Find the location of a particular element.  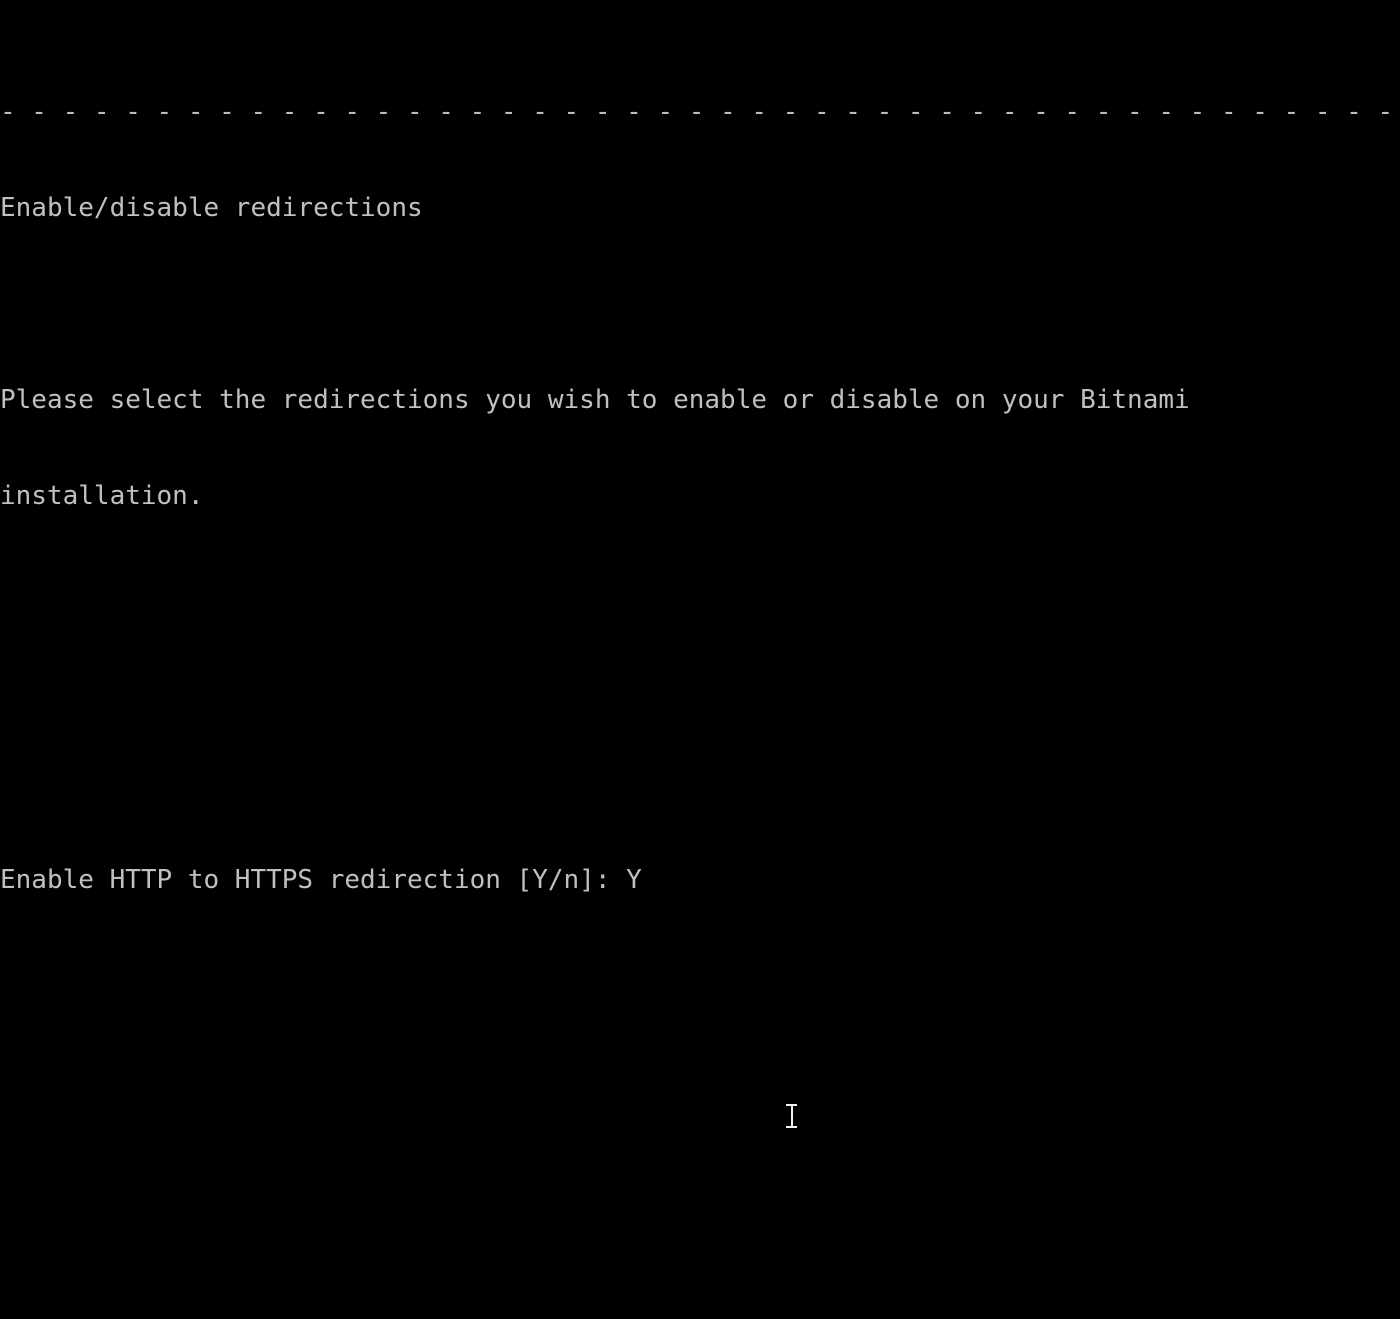

section-title-redirections: Enable/disable redirections is located at coordinates (211, 208).